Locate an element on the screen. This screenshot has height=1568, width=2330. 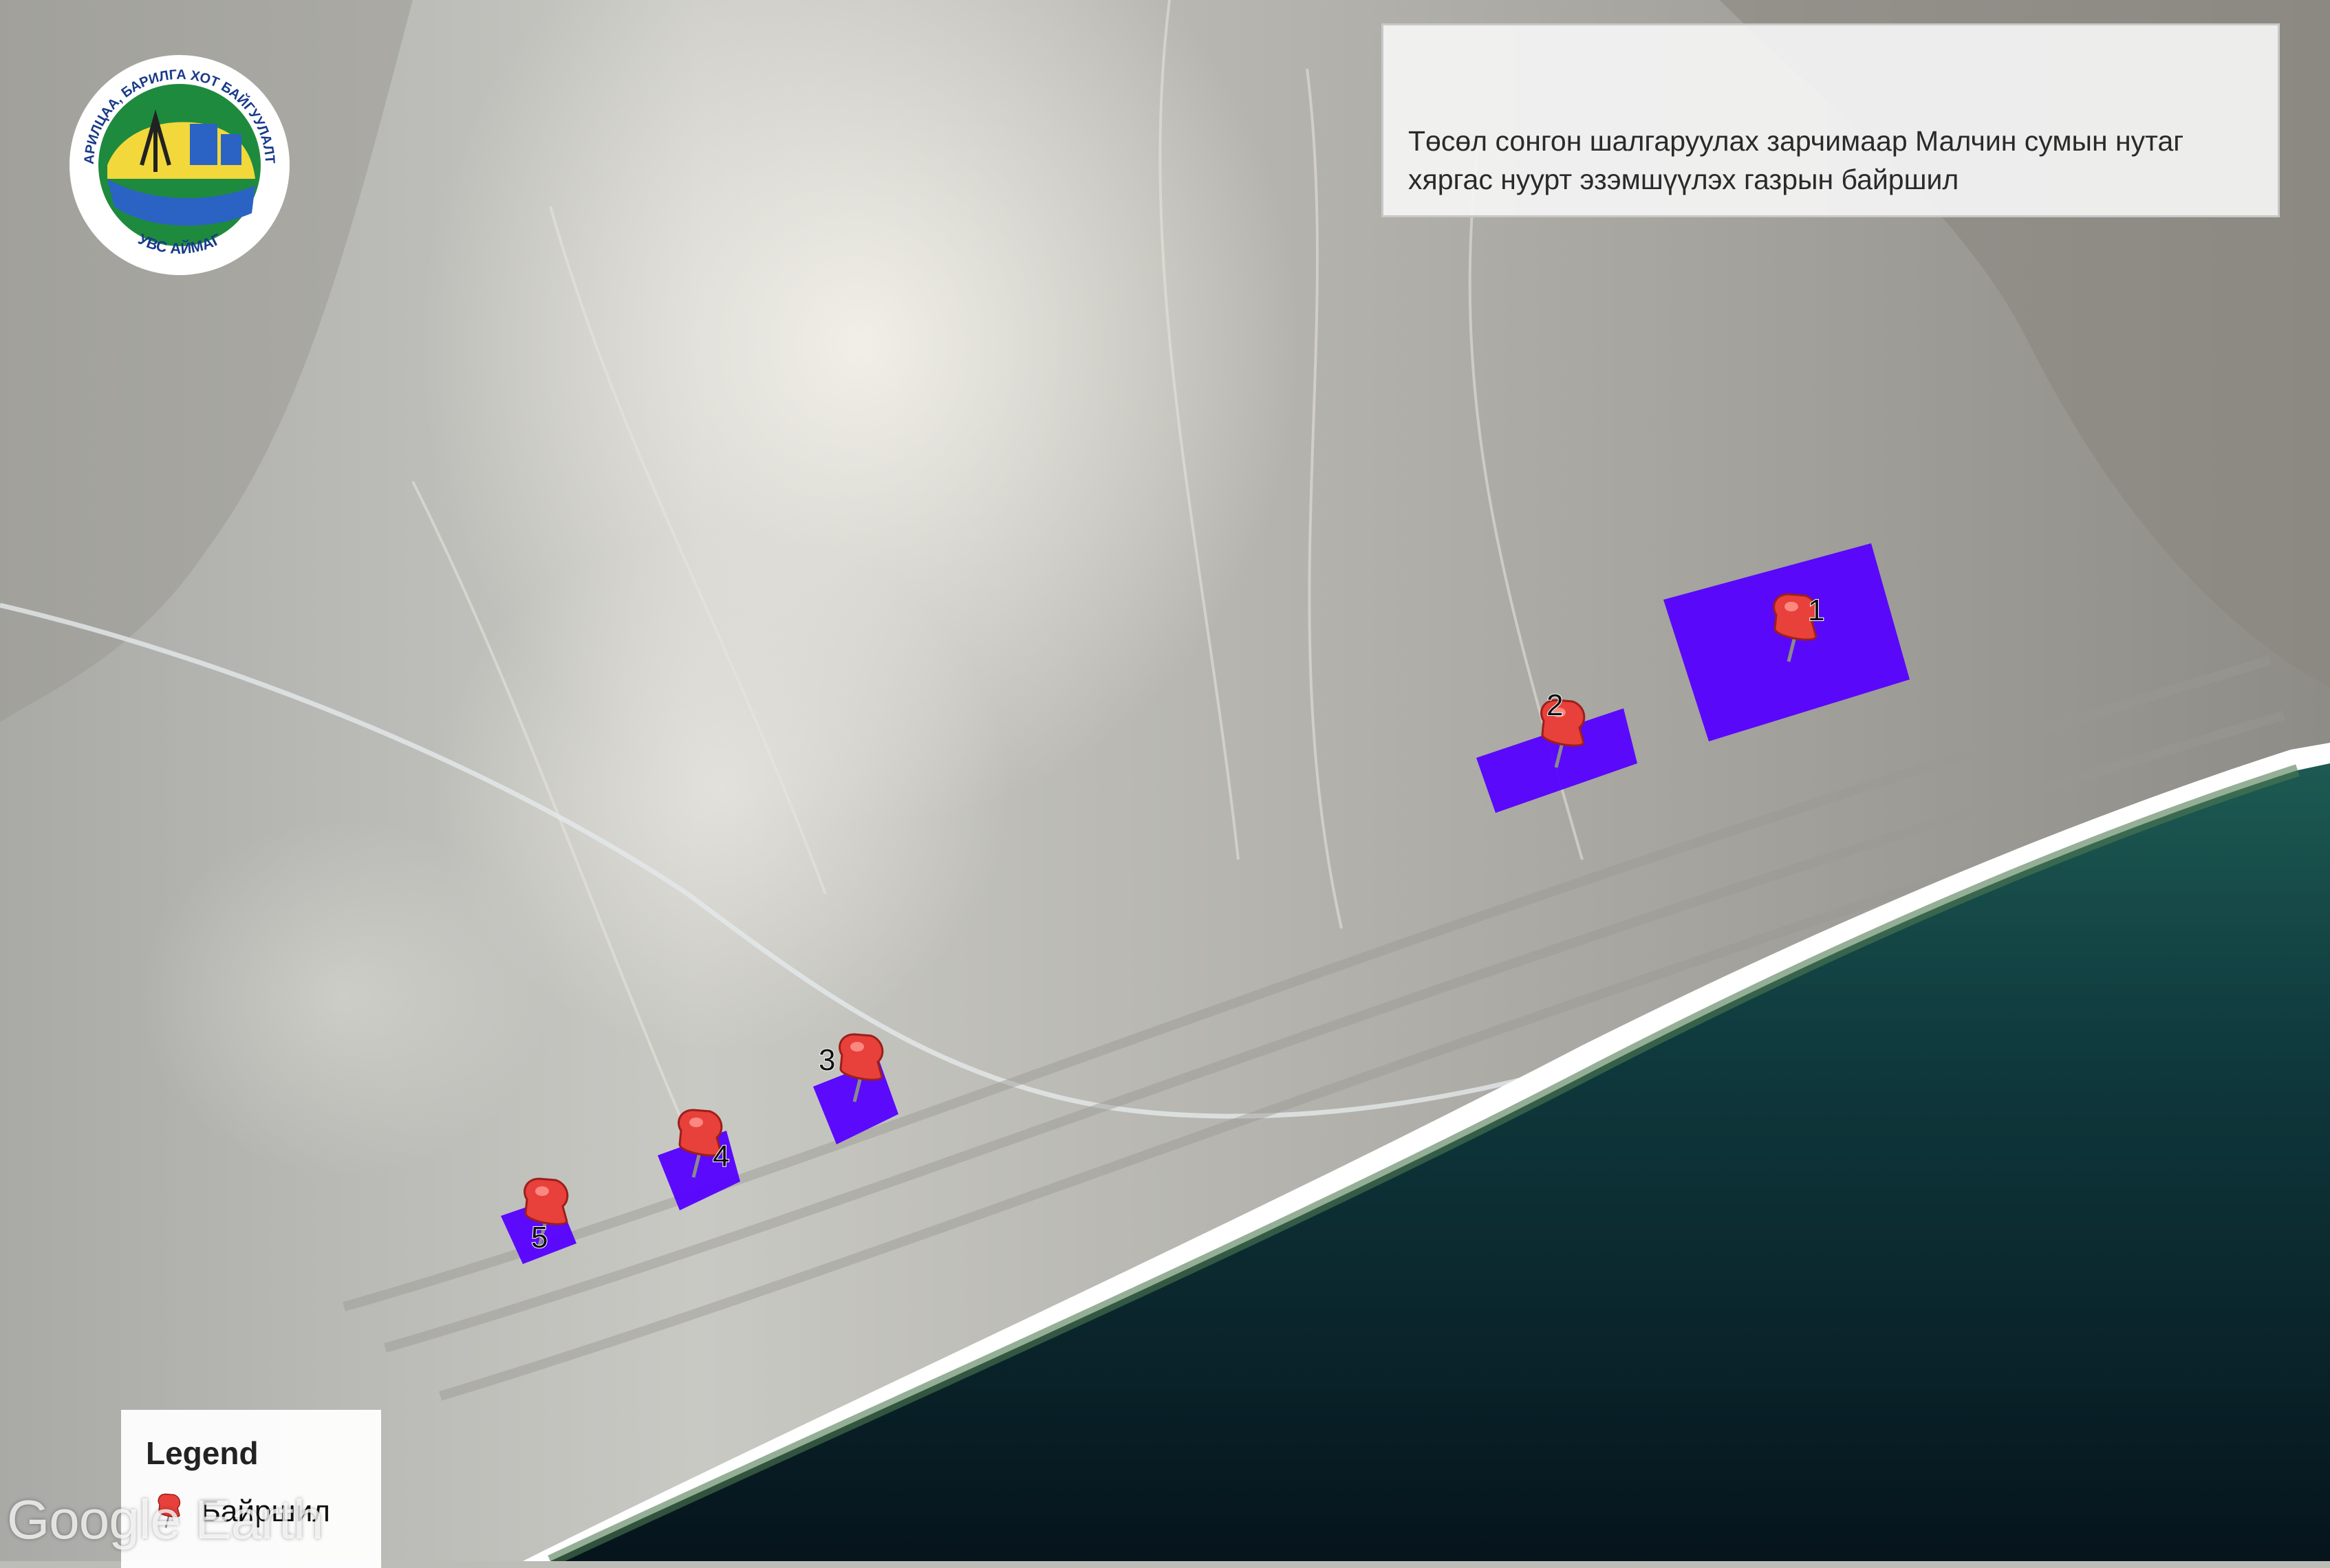
site-label: 1 is located at coordinates (1816, 610).